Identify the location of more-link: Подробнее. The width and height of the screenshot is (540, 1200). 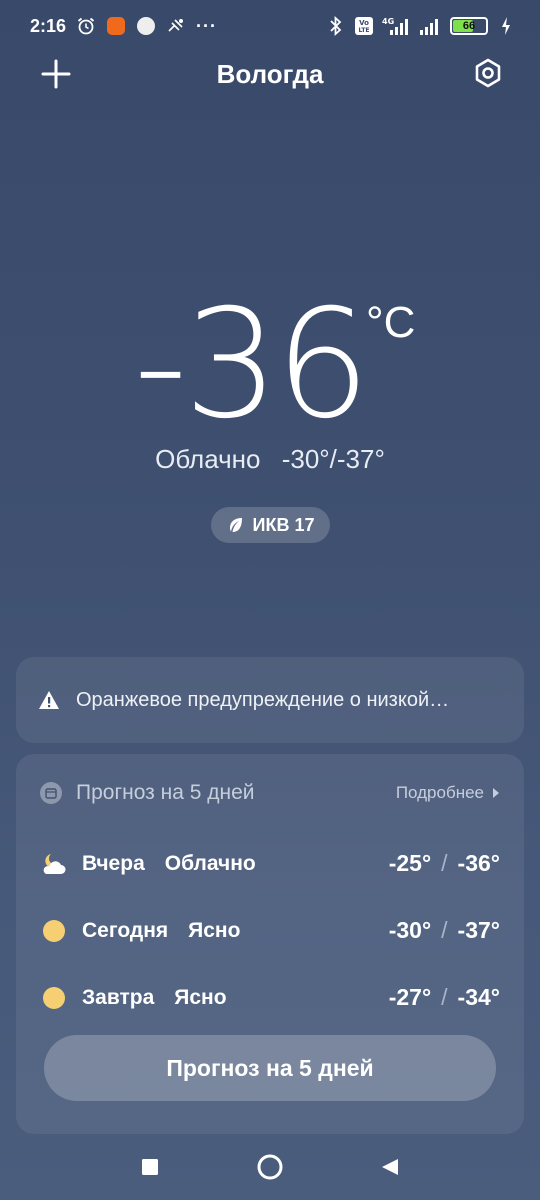
(448, 793).